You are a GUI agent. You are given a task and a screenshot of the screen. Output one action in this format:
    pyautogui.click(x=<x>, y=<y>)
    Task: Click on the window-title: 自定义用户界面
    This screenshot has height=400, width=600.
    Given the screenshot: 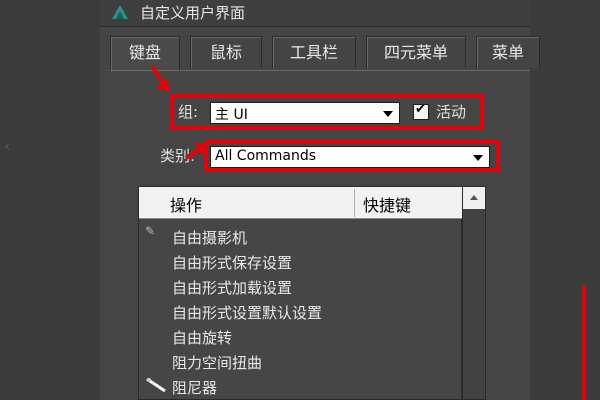 What is the action you would take?
    pyautogui.click(x=193, y=13)
    